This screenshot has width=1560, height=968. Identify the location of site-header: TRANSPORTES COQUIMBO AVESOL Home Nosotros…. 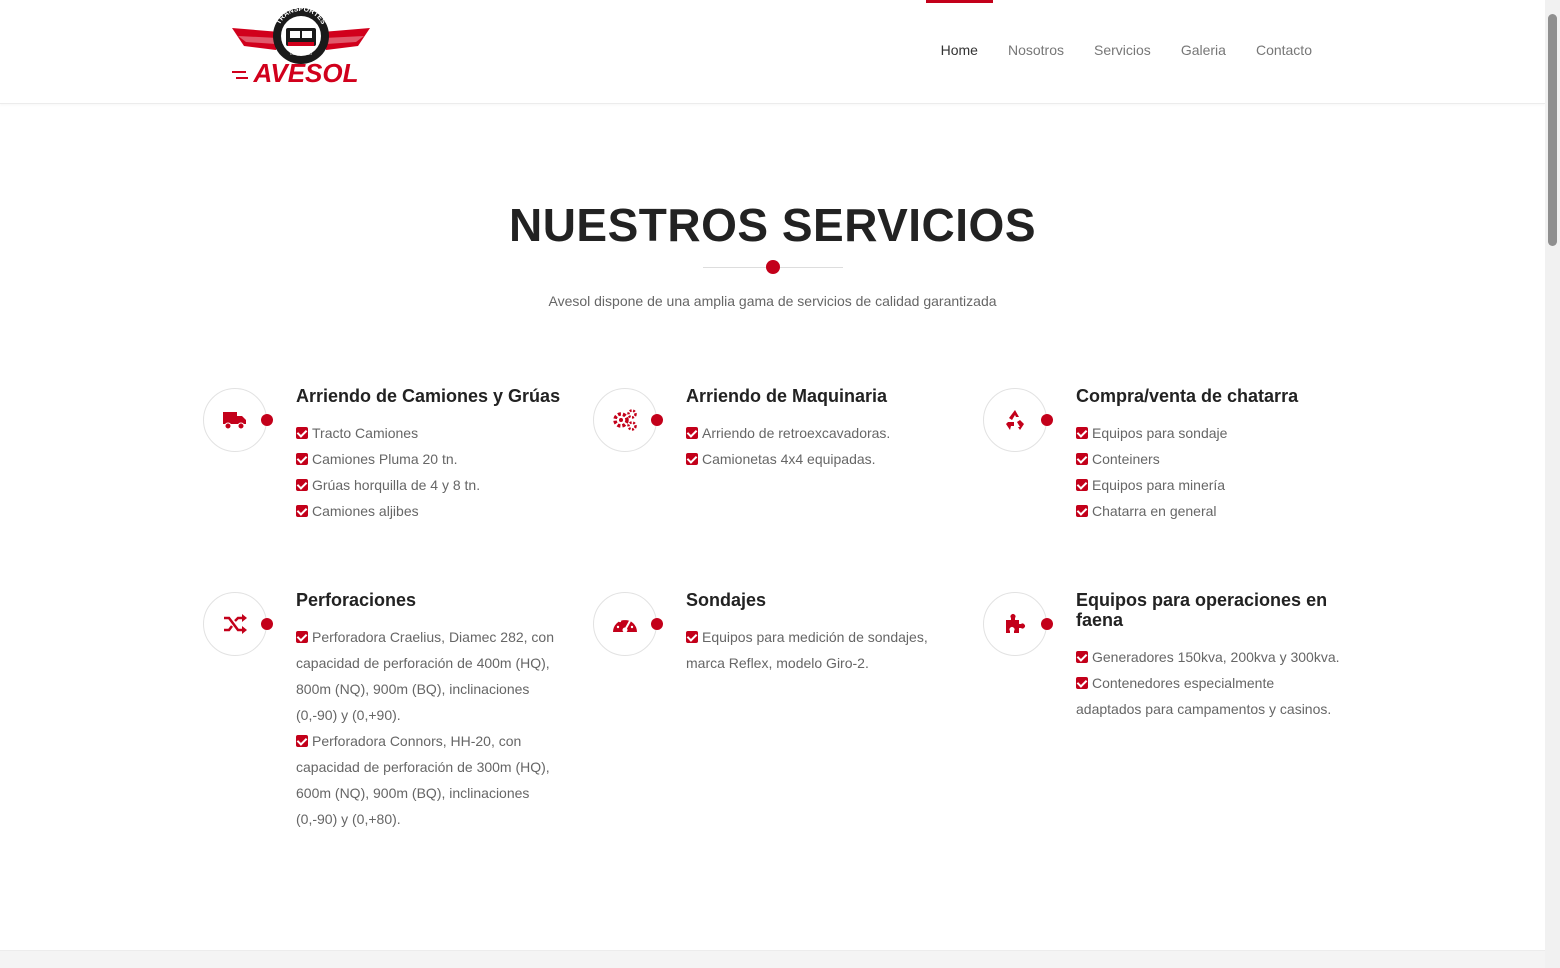
(772, 52).